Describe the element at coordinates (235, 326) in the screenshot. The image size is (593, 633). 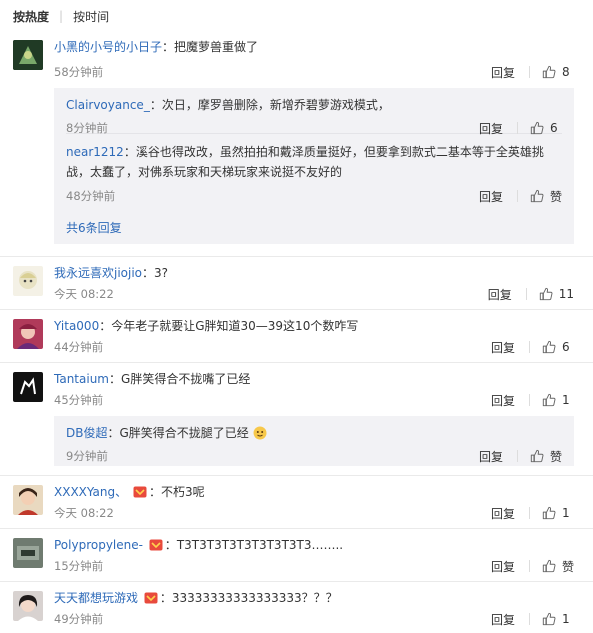
I see `comment-text: 今年老子就要让G胖知道30—39这10个数咋写` at that location.